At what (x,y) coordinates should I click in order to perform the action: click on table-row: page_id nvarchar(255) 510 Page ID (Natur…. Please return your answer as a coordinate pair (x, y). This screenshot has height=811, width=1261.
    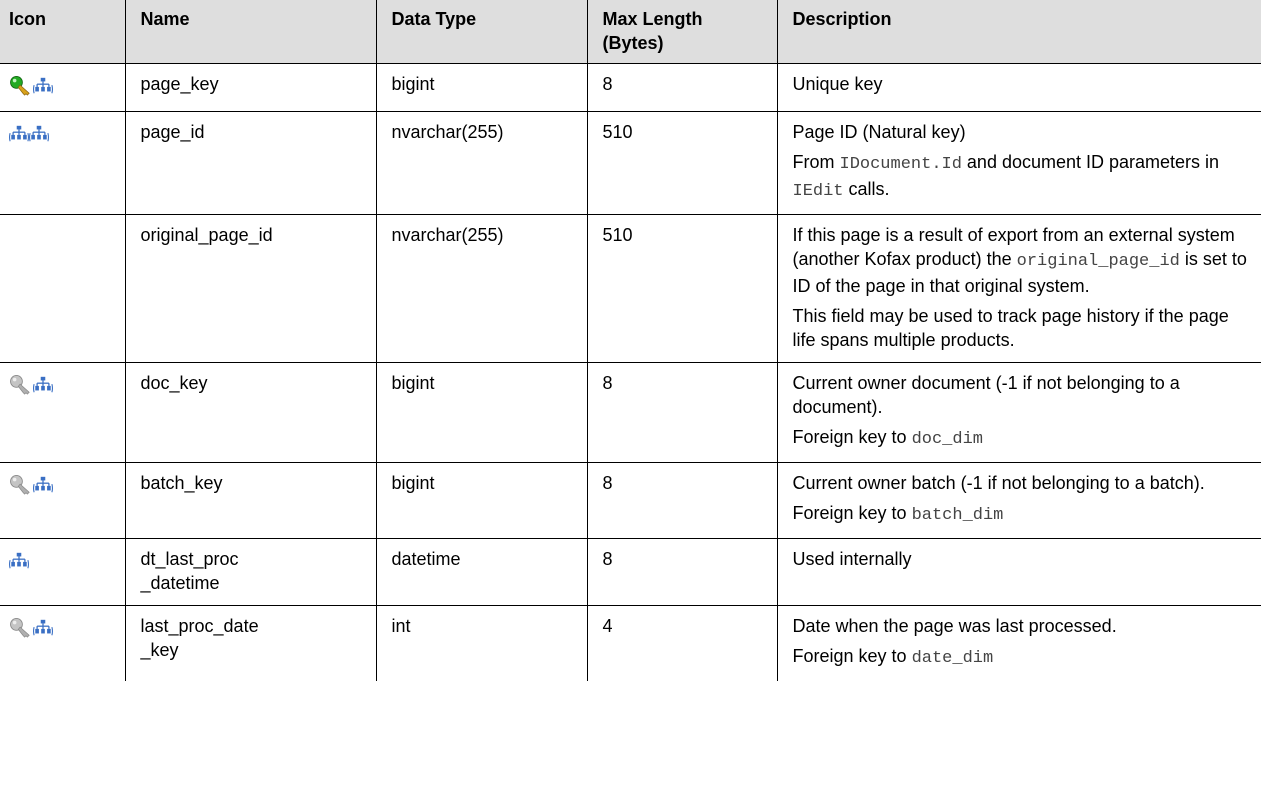
    Looking at the image, I should click on (630, 163).